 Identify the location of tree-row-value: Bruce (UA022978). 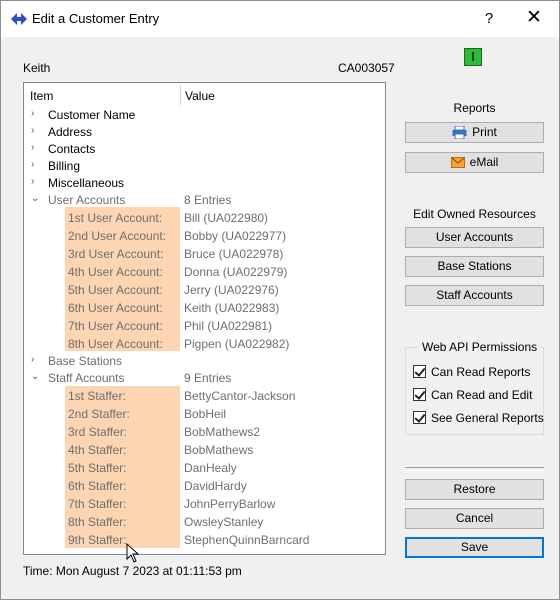
(234, 254).